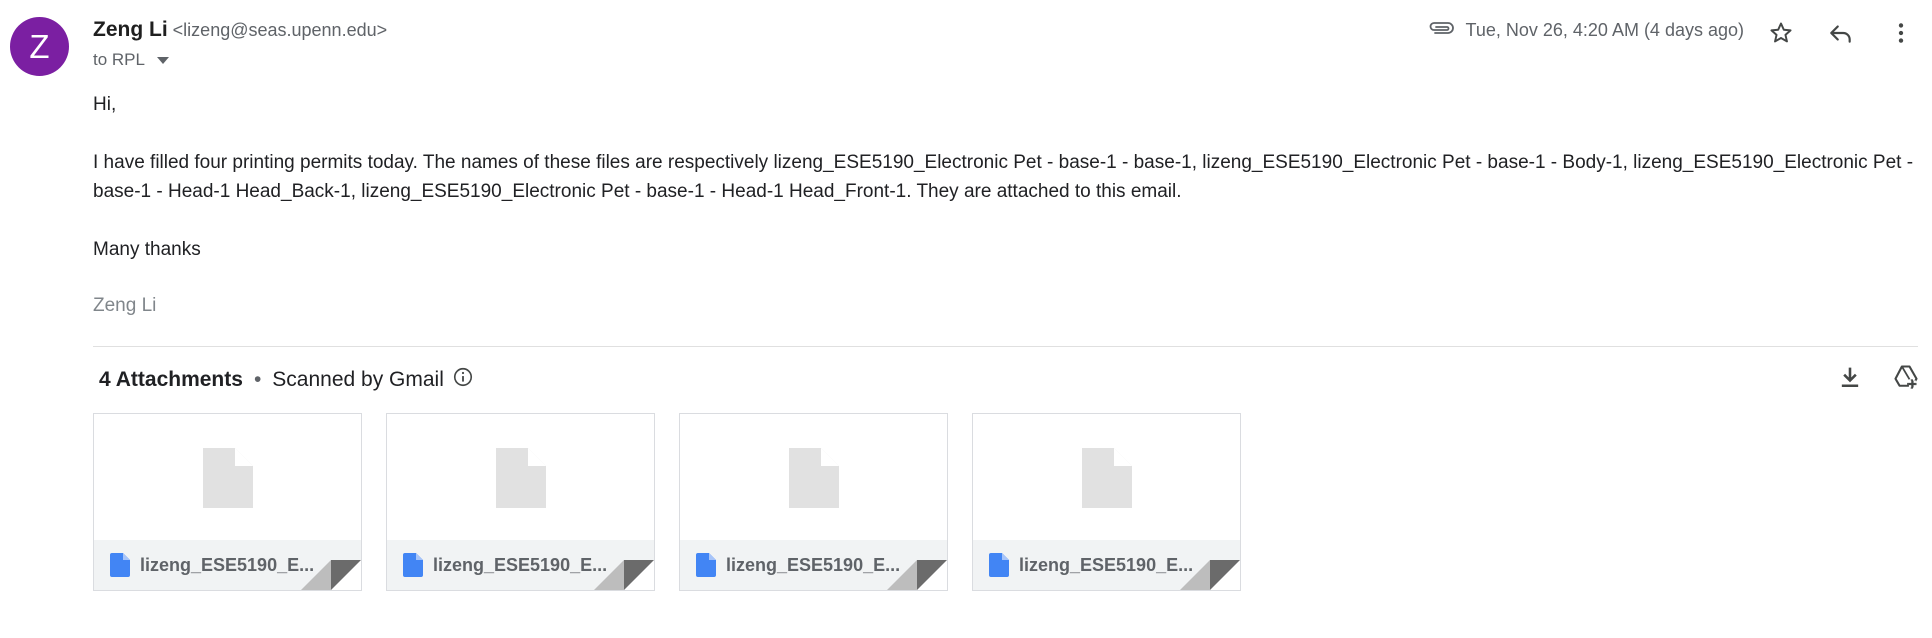 The image size is (1932, 638). I want to click on download-icon, so click(1850, 377).